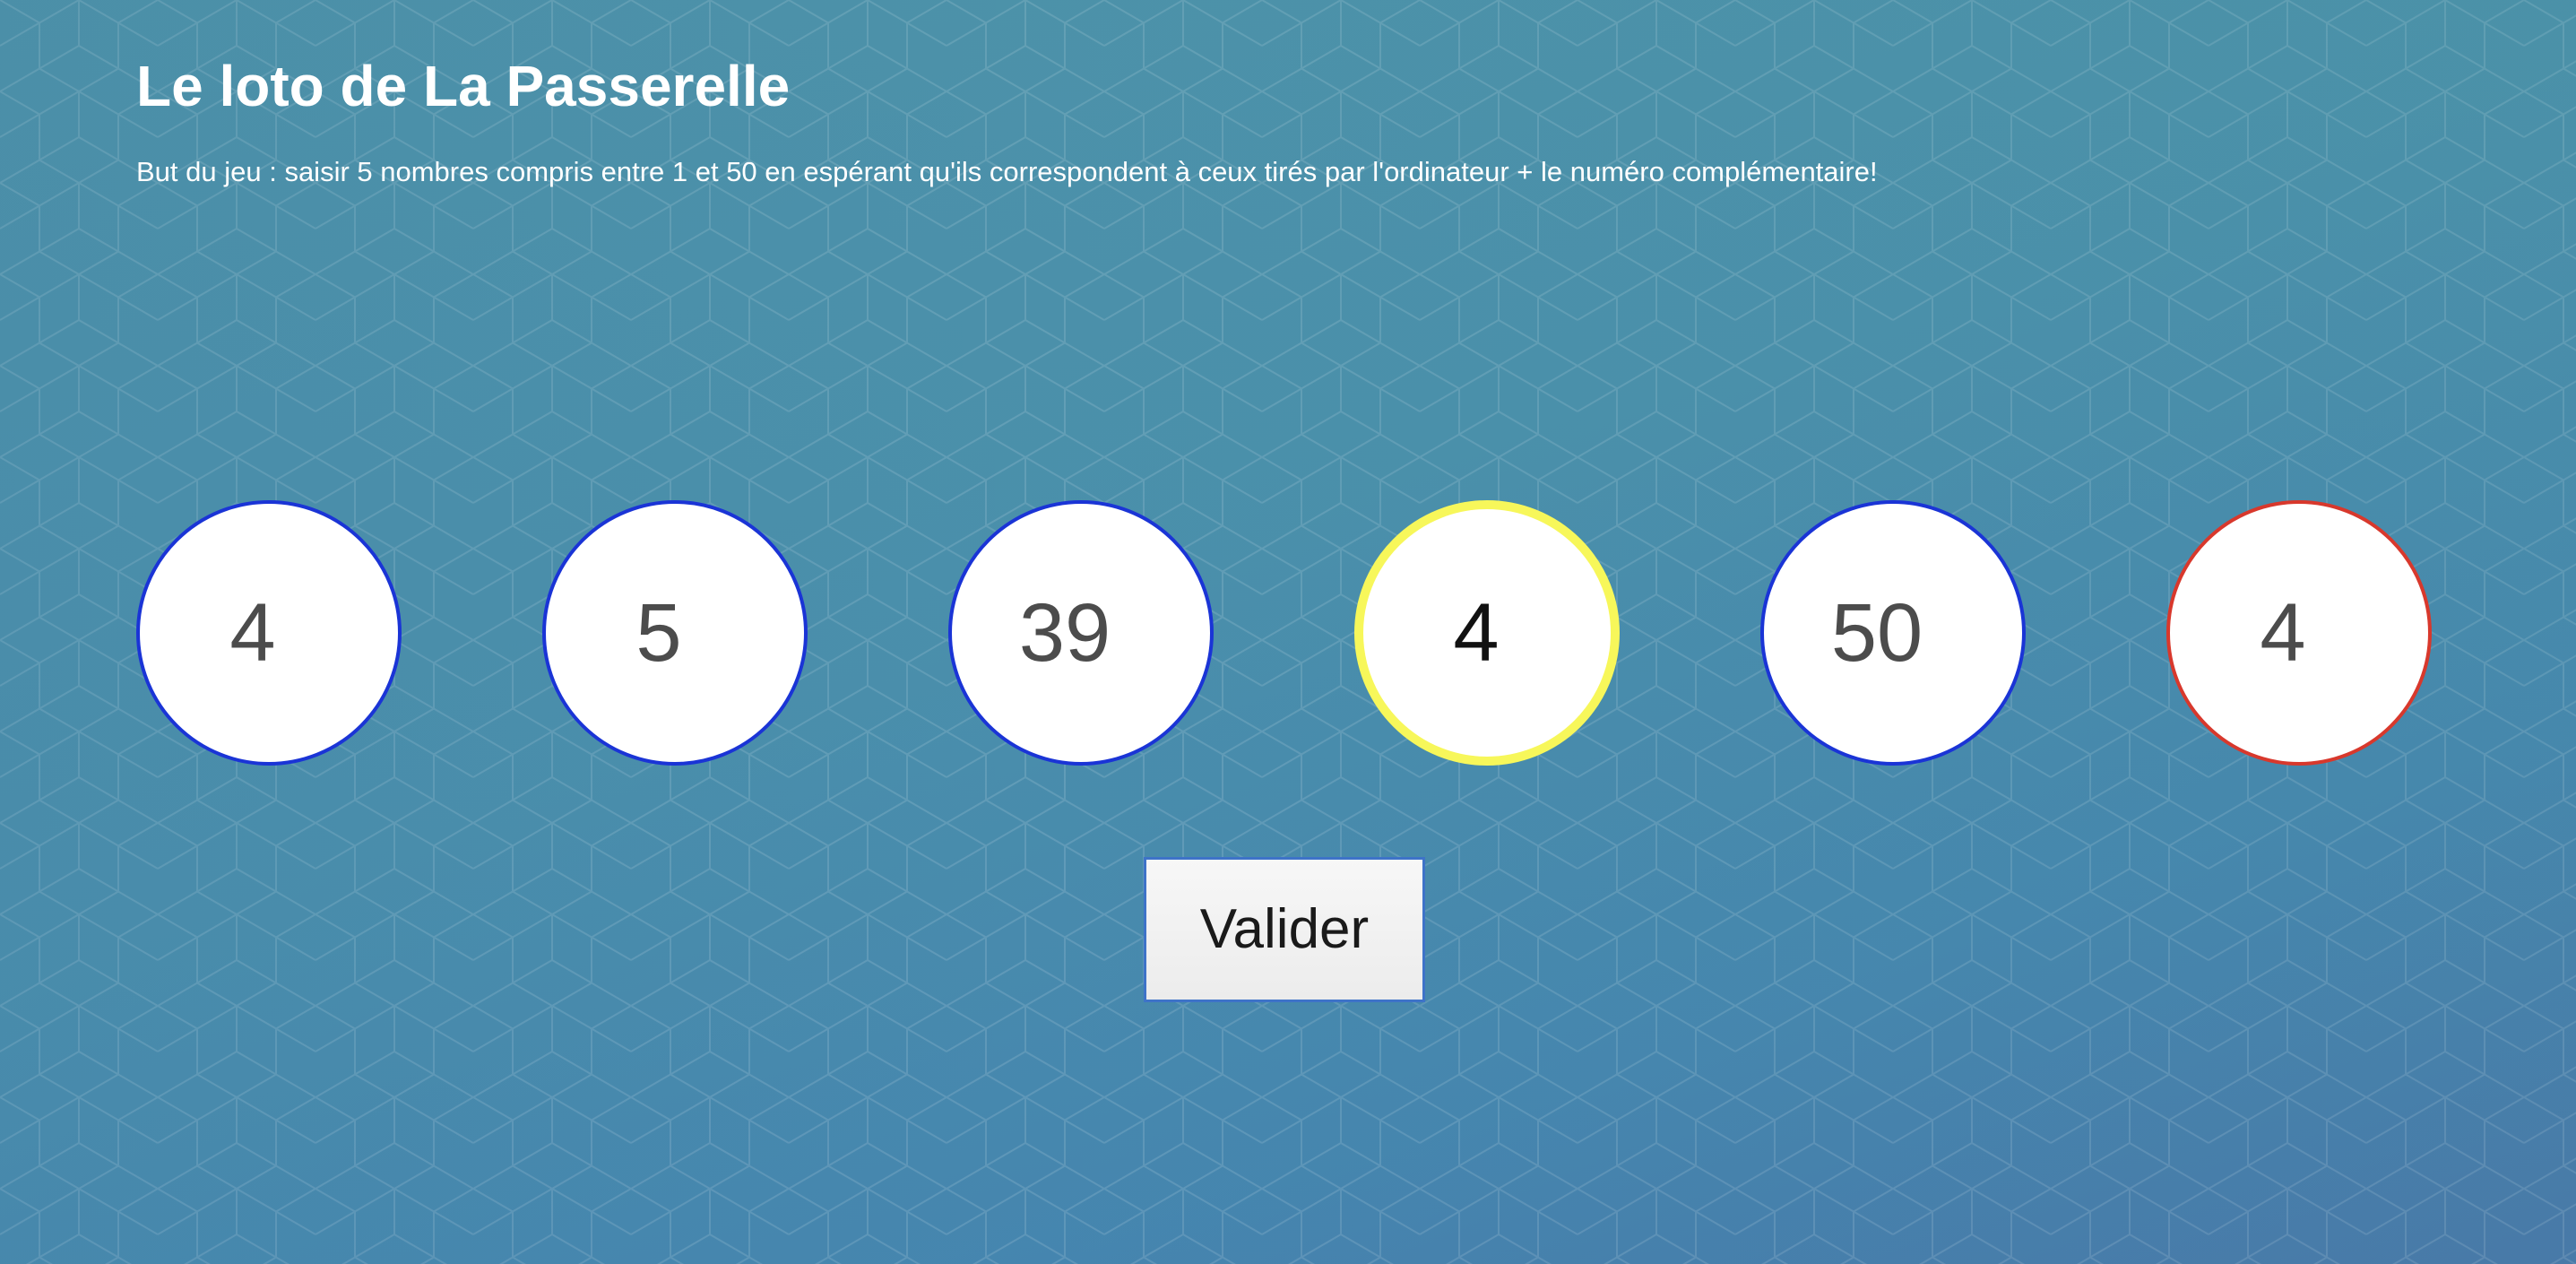  Describe the element at coordinates (1284, 929) in the screenshot. I see `valider-button: Valider` at that location.